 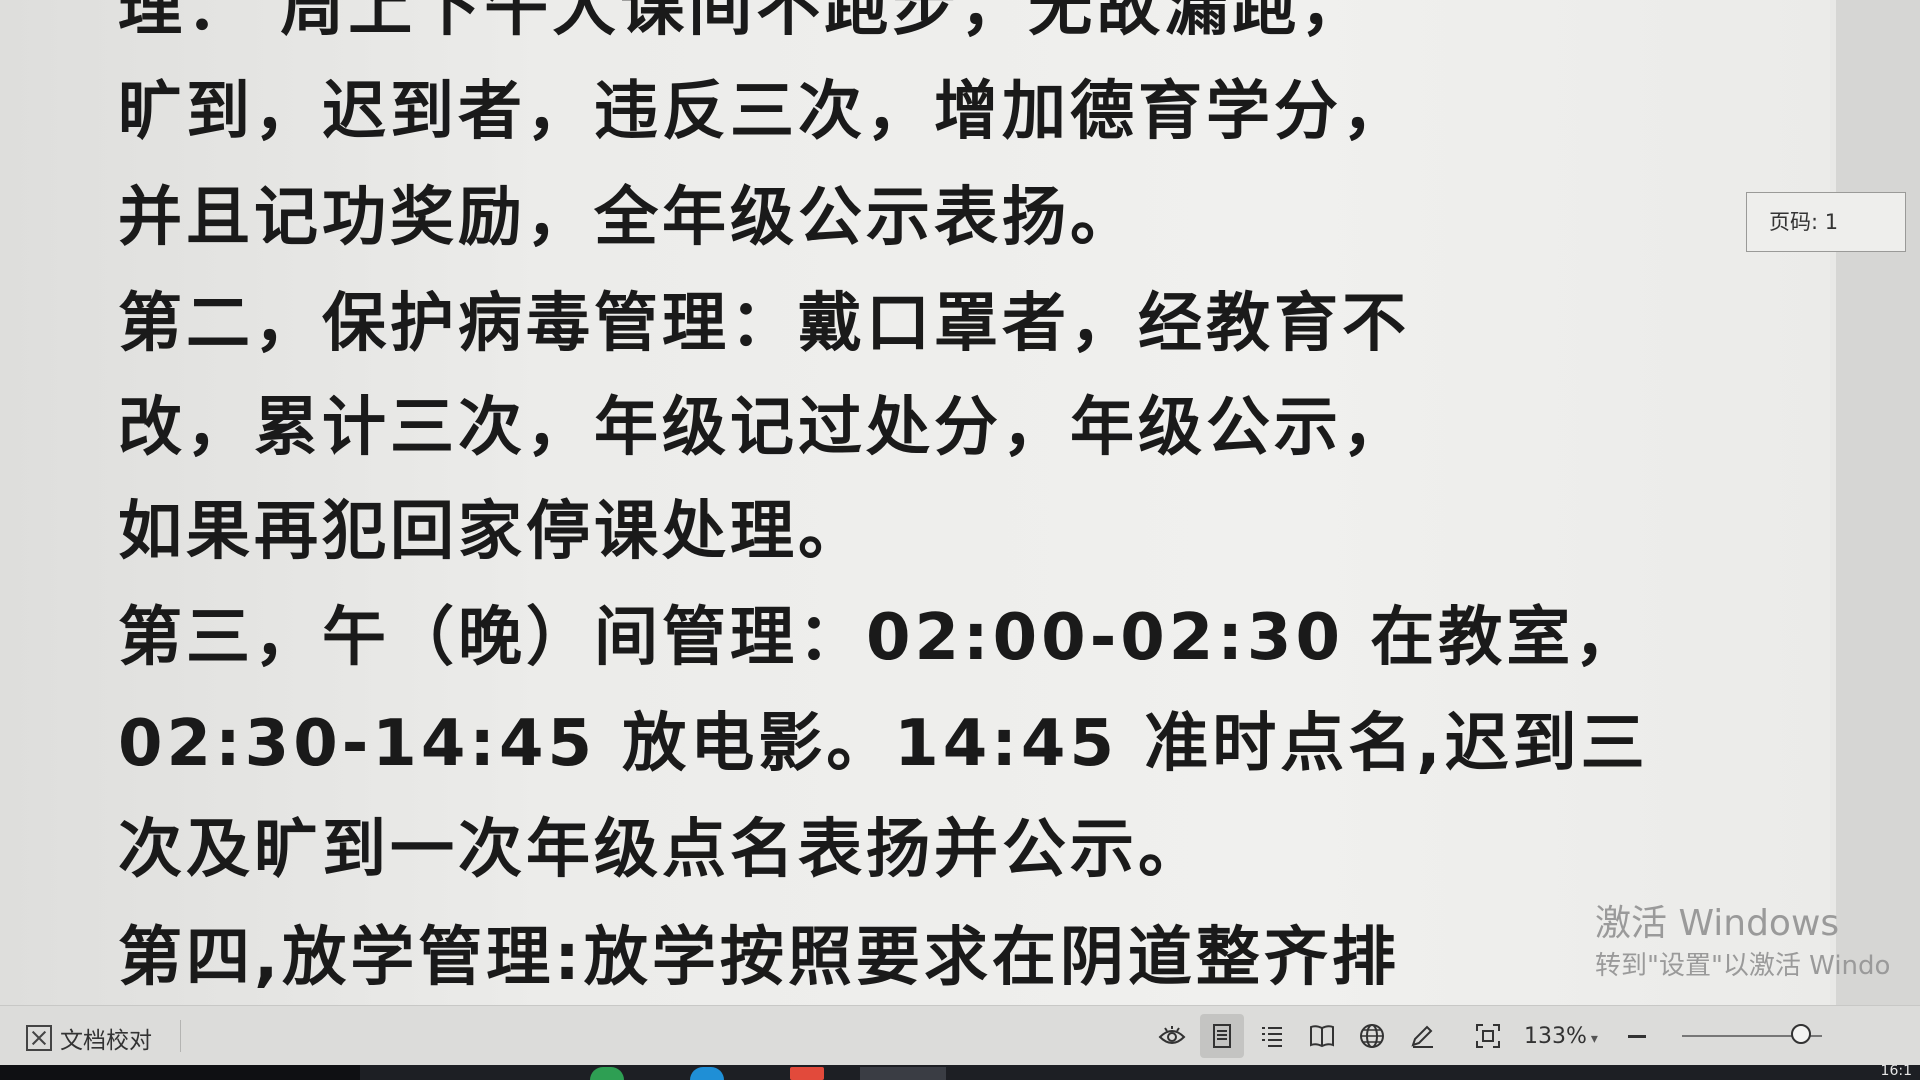 I want to click on doc-line: 第四,放学管理:放学按照要求在阴道整齐排, so click(x=759, y=958).